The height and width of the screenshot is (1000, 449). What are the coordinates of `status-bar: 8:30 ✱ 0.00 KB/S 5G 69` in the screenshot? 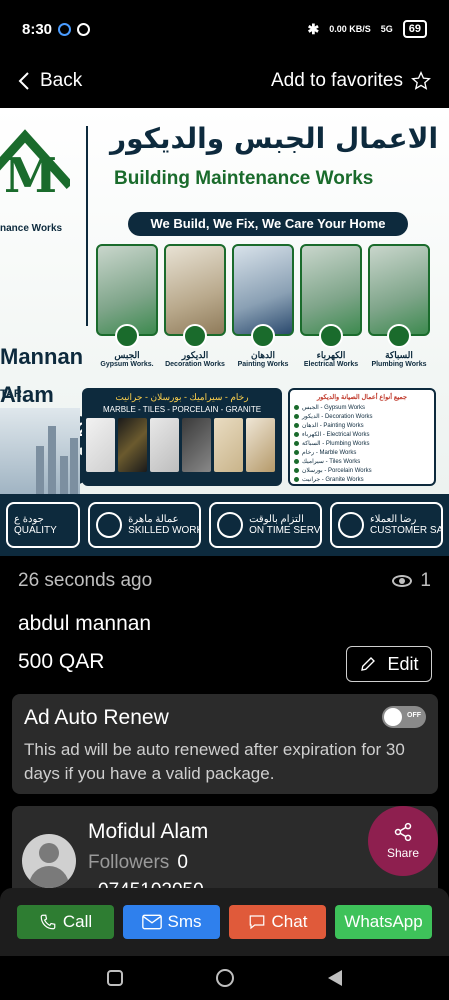 It's located at (224, 29).